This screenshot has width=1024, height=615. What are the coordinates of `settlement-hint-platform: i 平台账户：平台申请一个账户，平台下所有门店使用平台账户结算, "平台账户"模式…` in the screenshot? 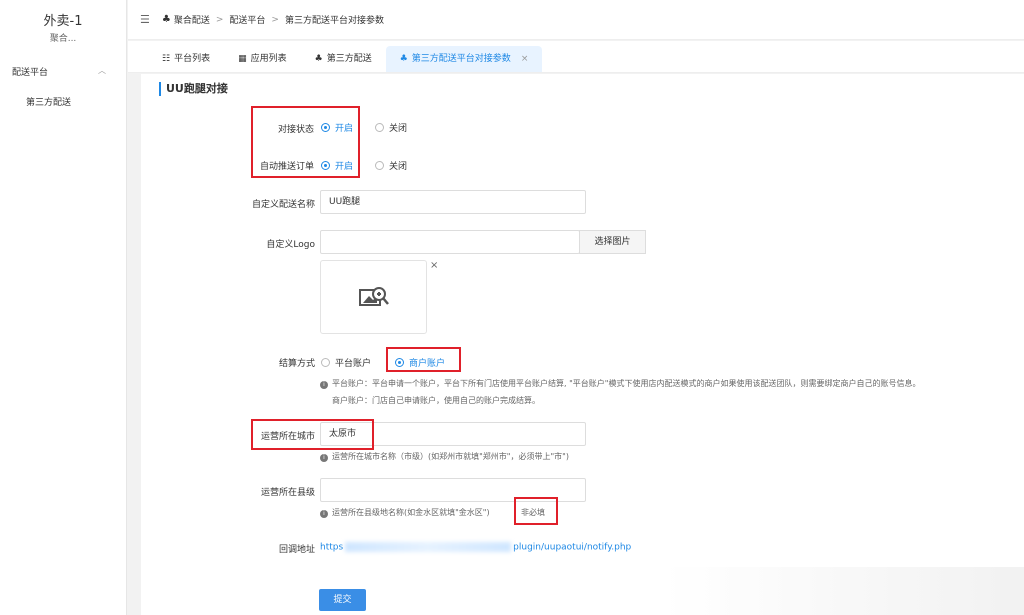 It's located at (620, 383).